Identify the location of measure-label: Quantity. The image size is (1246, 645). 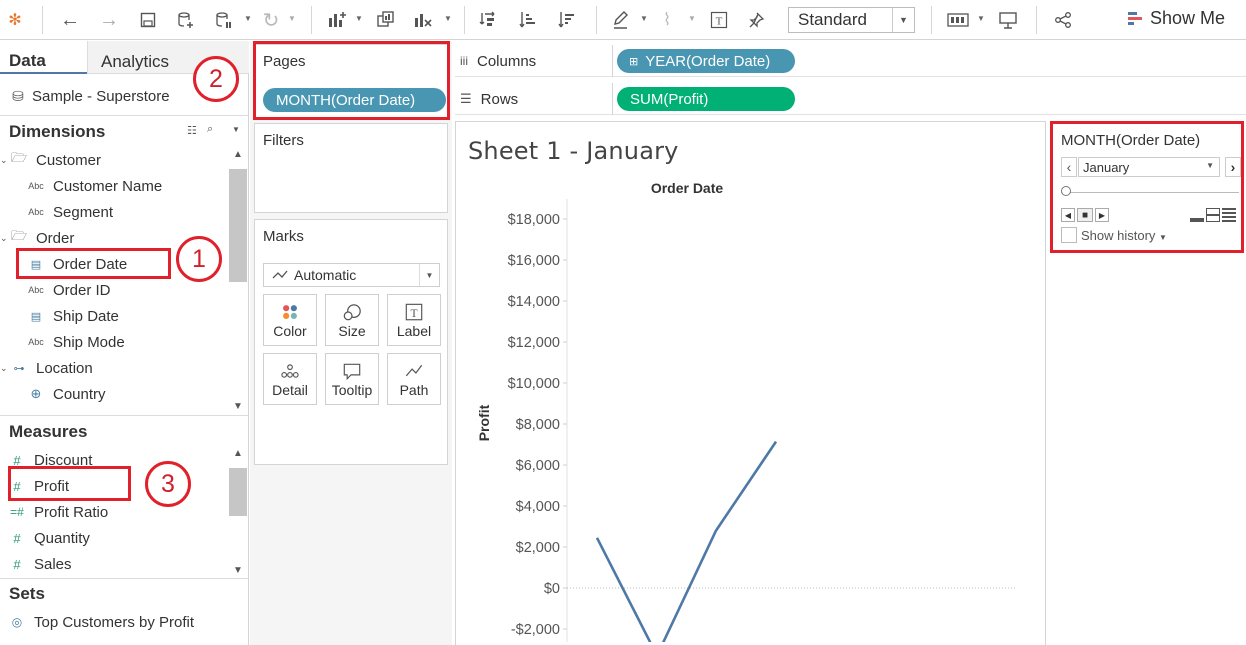
(62, 538).